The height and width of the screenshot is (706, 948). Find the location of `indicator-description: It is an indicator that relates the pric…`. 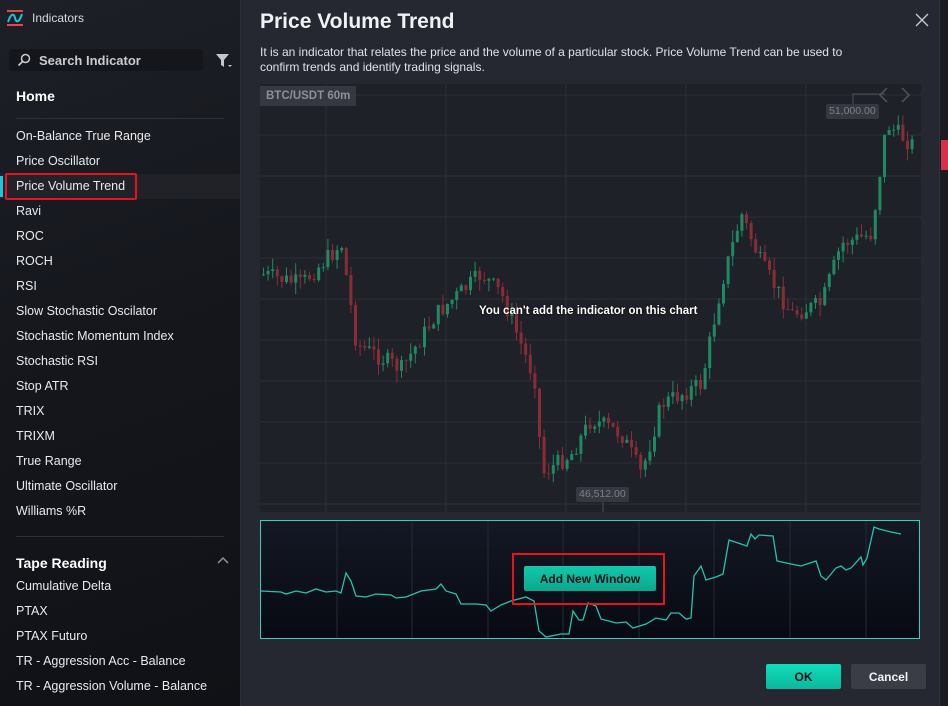

indicator-description: It is an indicator that relates the pric… is located at coordinates (551, 59).